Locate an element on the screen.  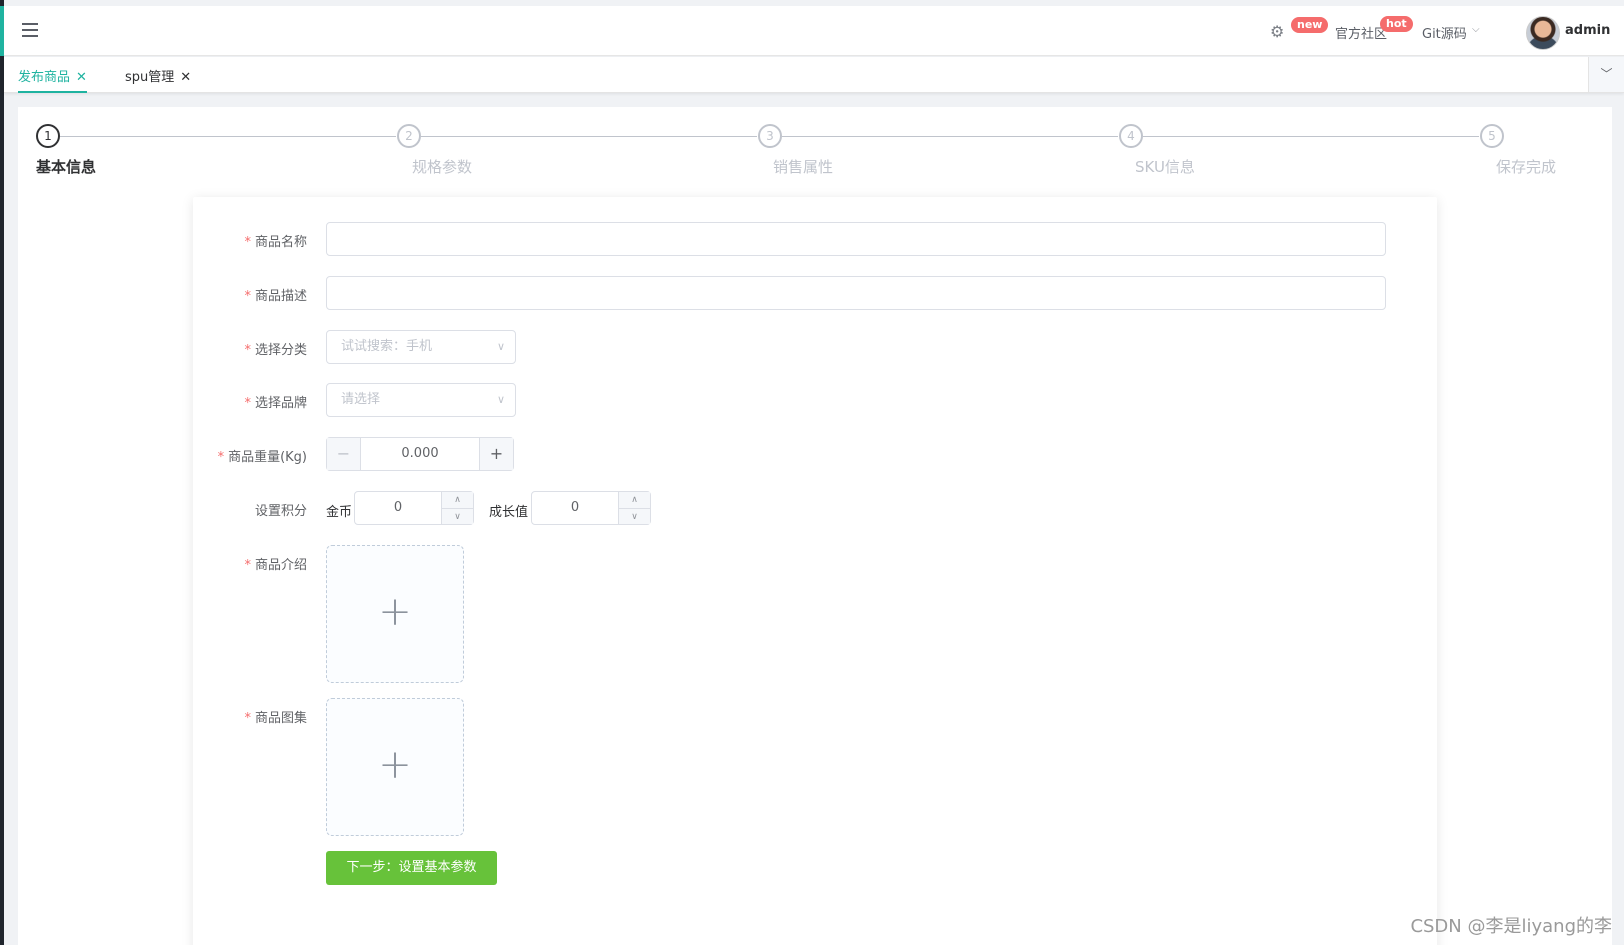
hamburger-icon is located at coordinates (30, 30).